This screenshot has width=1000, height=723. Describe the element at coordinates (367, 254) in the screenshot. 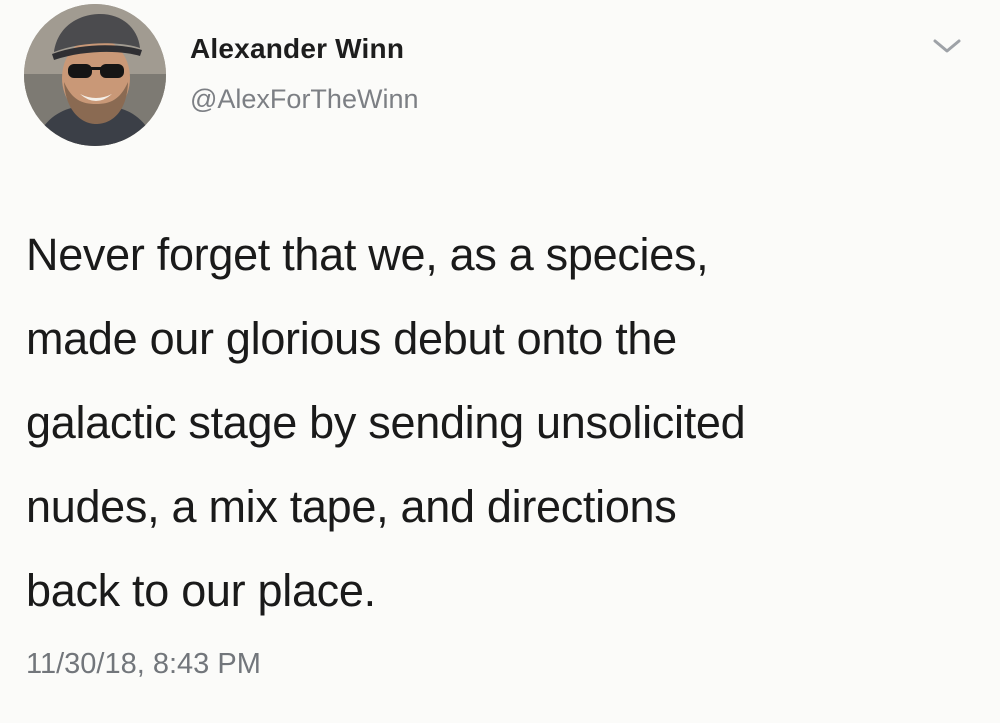

I see `tweet-text-line: Never forget that we, as a species,` at that location.